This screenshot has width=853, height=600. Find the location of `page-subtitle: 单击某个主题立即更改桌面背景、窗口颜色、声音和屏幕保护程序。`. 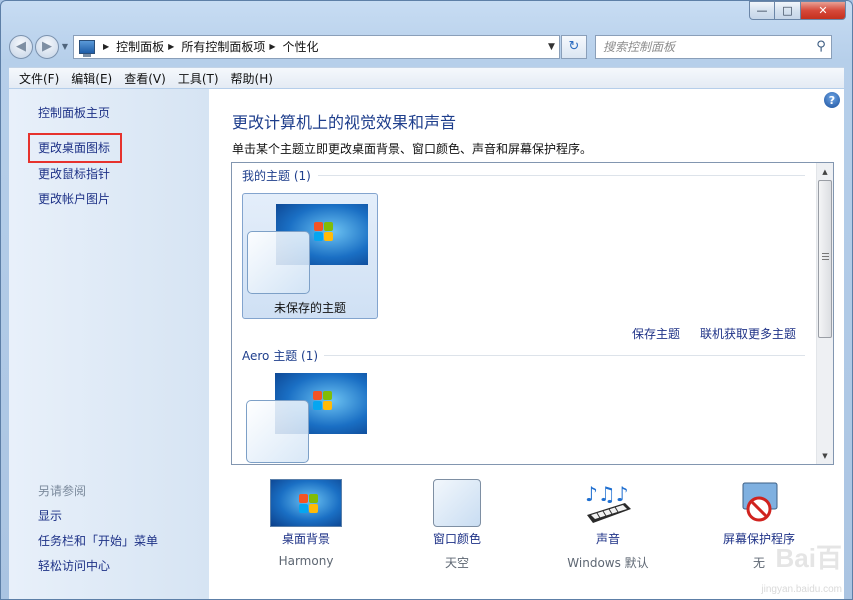

page-subtitle: 单击某个主题立即更改桌面背景、窗口颜色、声音和屏幕保护程序。 is located at coordinates (412, 149).